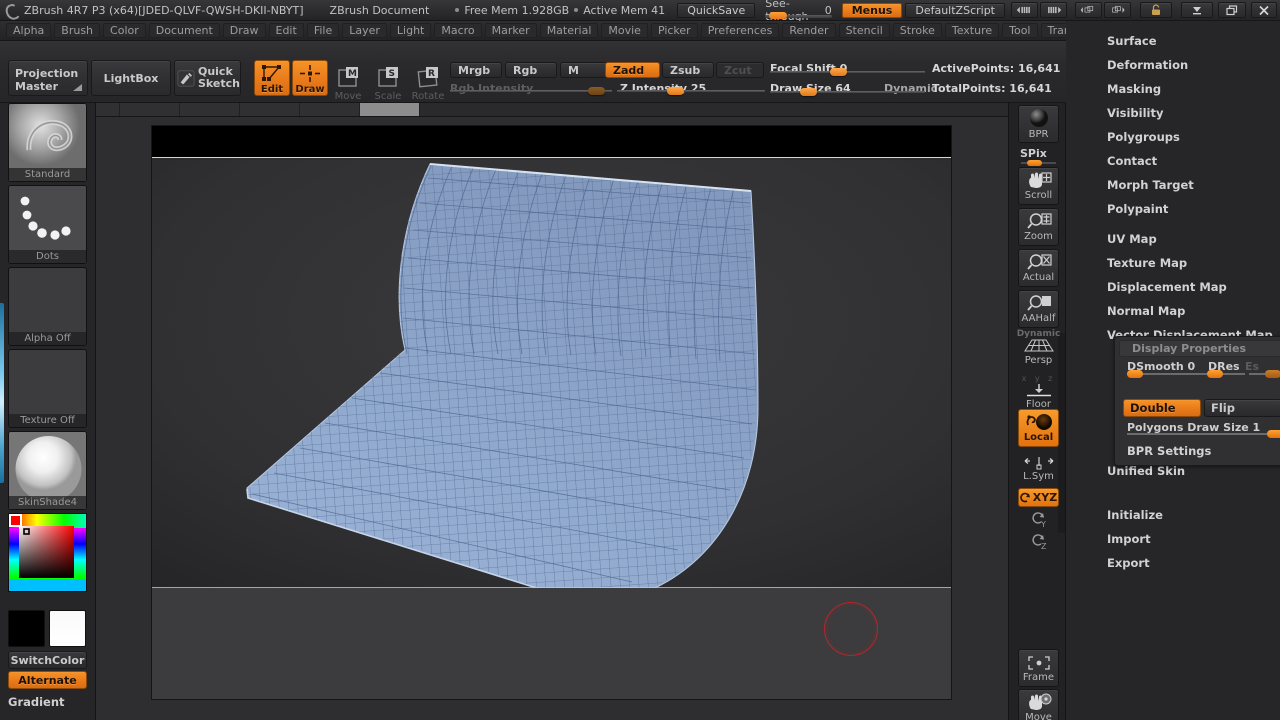  What do you see at coordinates (1162, 408) in the screenshot?
I see `double-button: Double` at bounding box center [1162, 408].